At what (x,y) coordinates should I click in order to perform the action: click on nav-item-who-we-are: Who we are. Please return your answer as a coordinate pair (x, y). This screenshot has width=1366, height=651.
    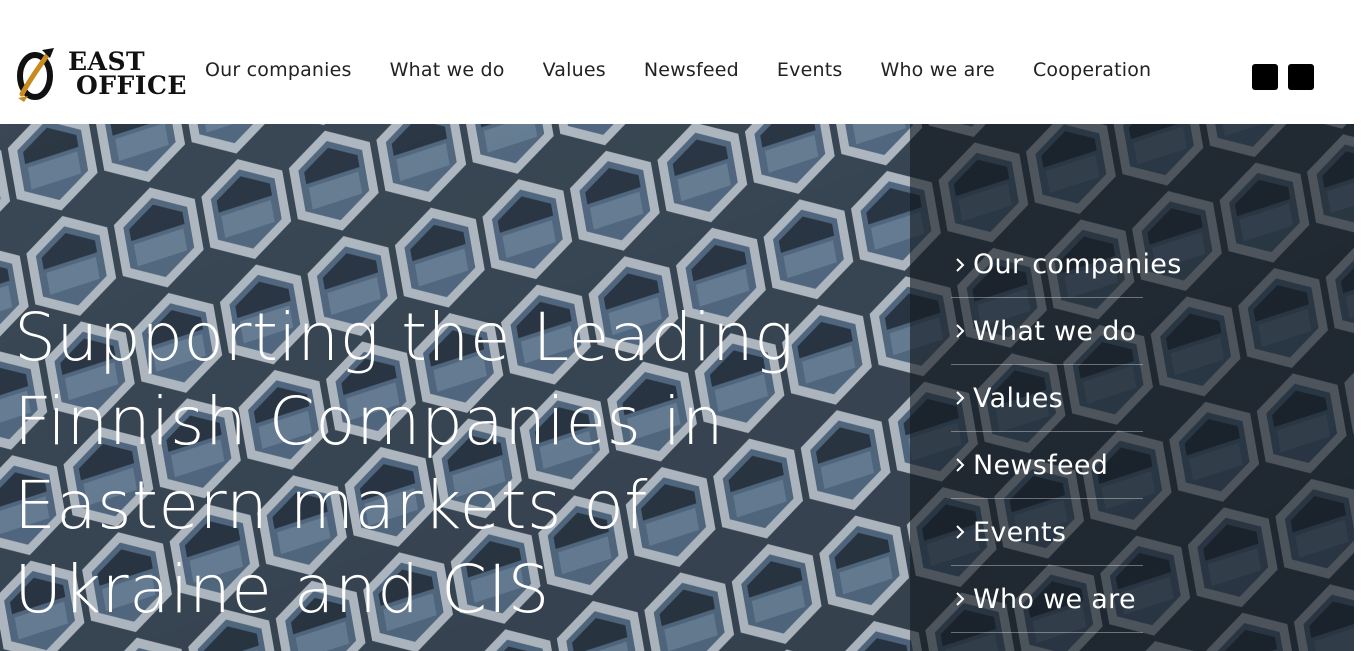
    Looking at the image, I should click on (937, 70).